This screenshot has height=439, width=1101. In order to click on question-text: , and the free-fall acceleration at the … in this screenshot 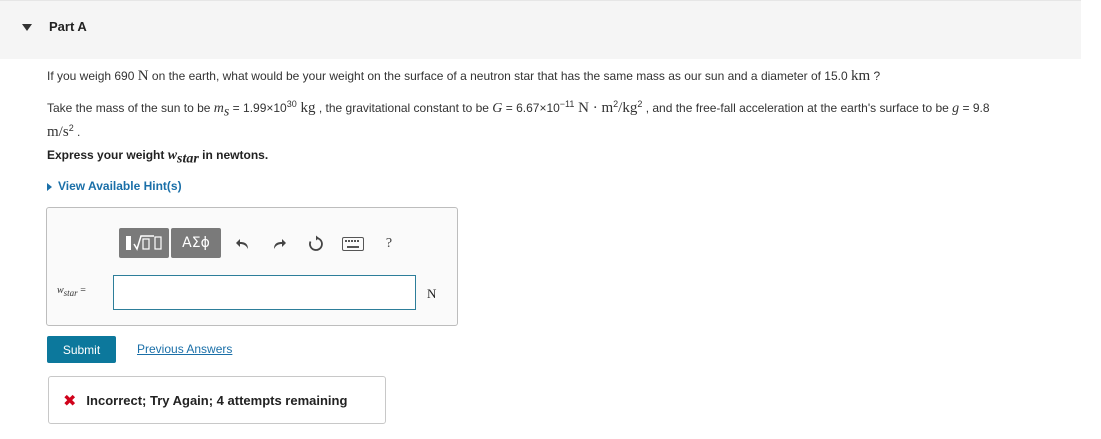, I will do `click(797, 108)`.